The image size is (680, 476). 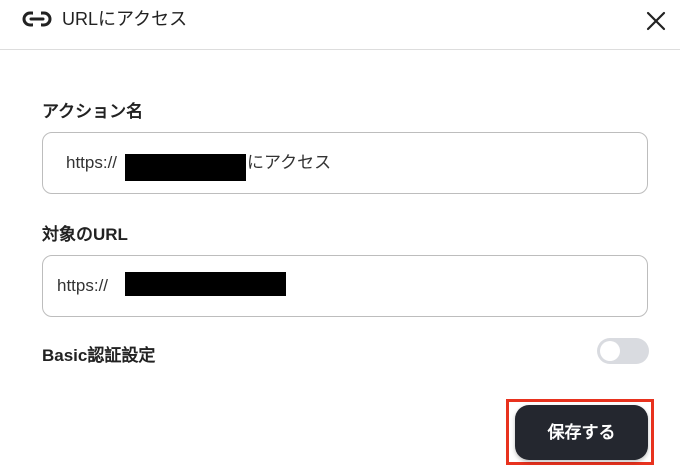 I want to click on save-button: 保存する, so click(x=581, y=432).